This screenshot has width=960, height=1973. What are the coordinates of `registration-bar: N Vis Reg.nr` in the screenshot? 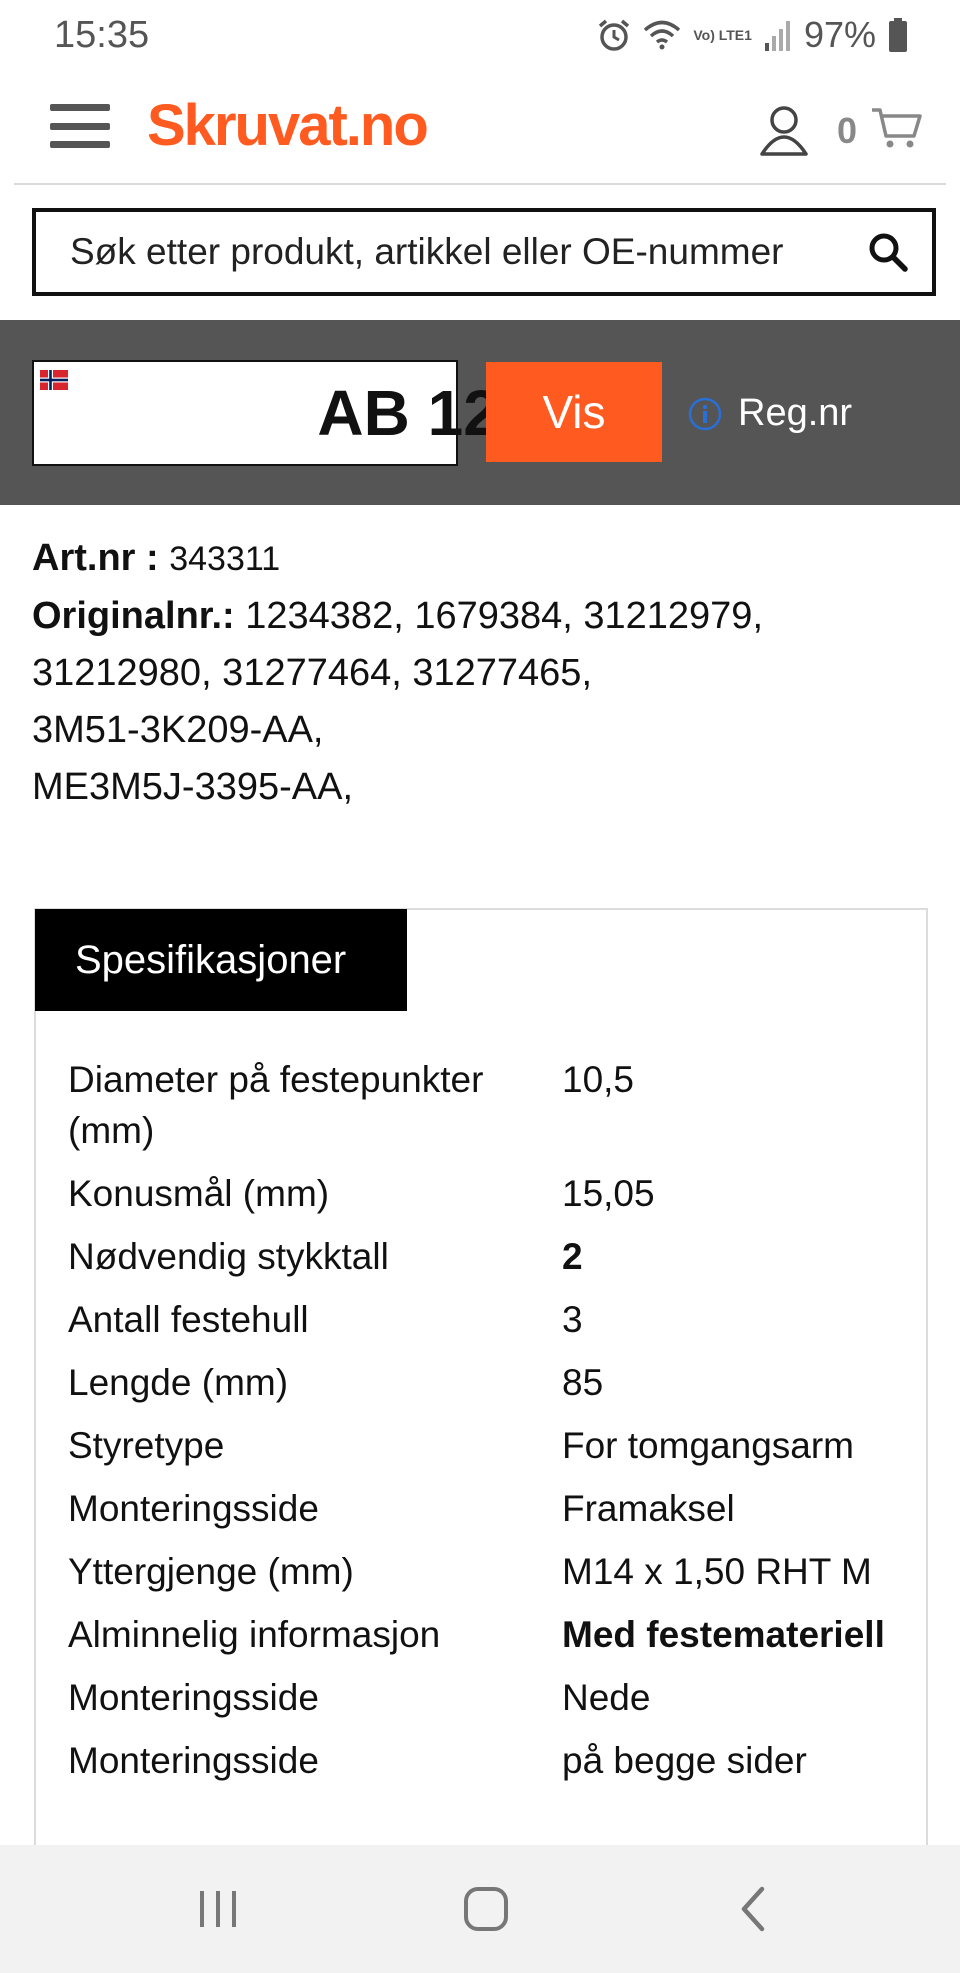 It's located at (480, 412).